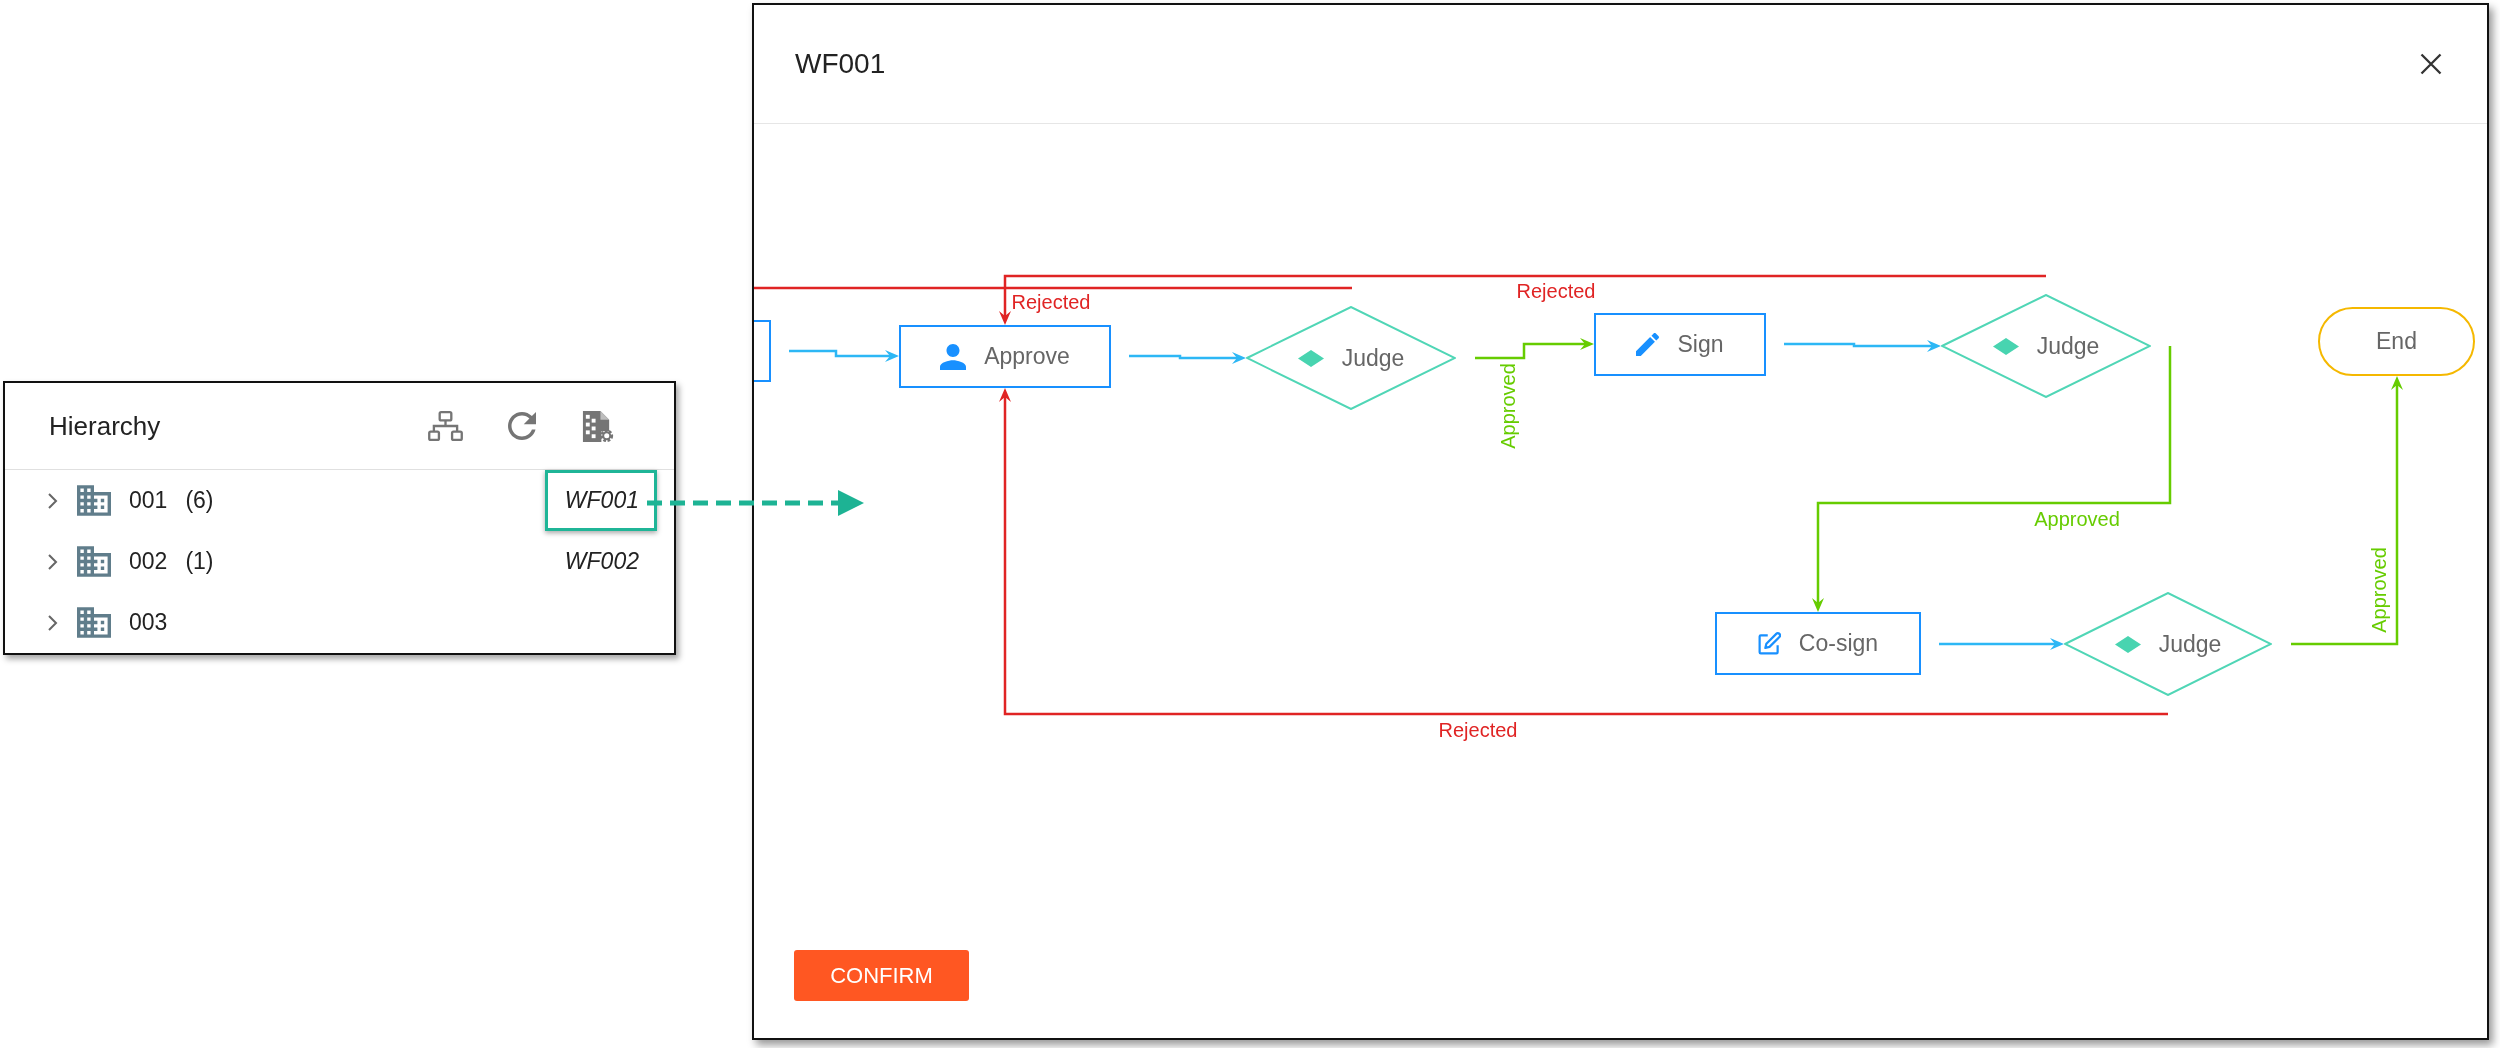 The width and height of the screenshot is (2500, 1048). Describe the element at coordinates (148, 561) in the screenshot. I see `tree-item-label: 002` at that location.